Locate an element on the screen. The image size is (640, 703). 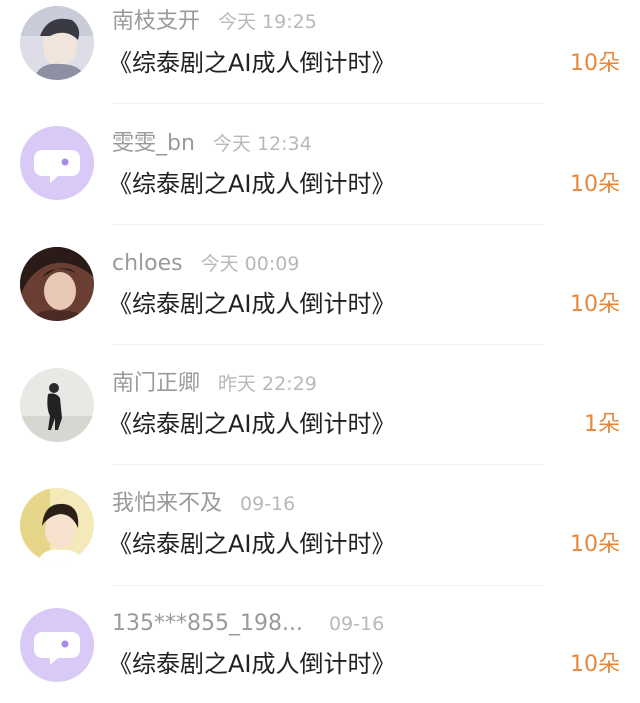
user-name: 南枝支开 is located at coordinates (156, 21).